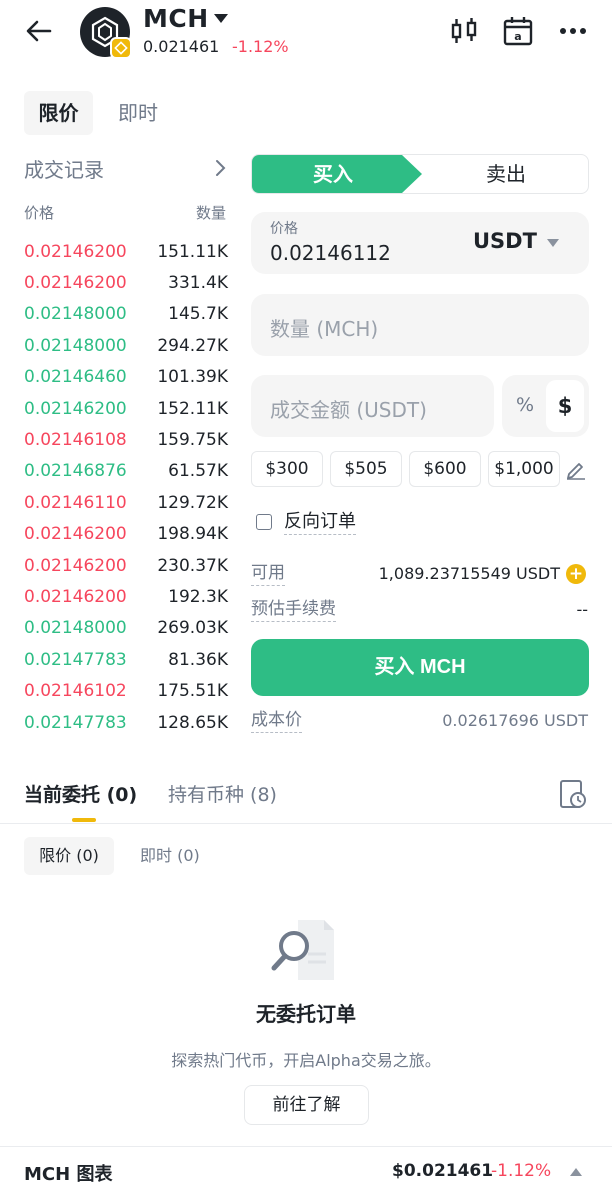  I want to click on trade-record-qty: 230.37K, so click(192, 565).